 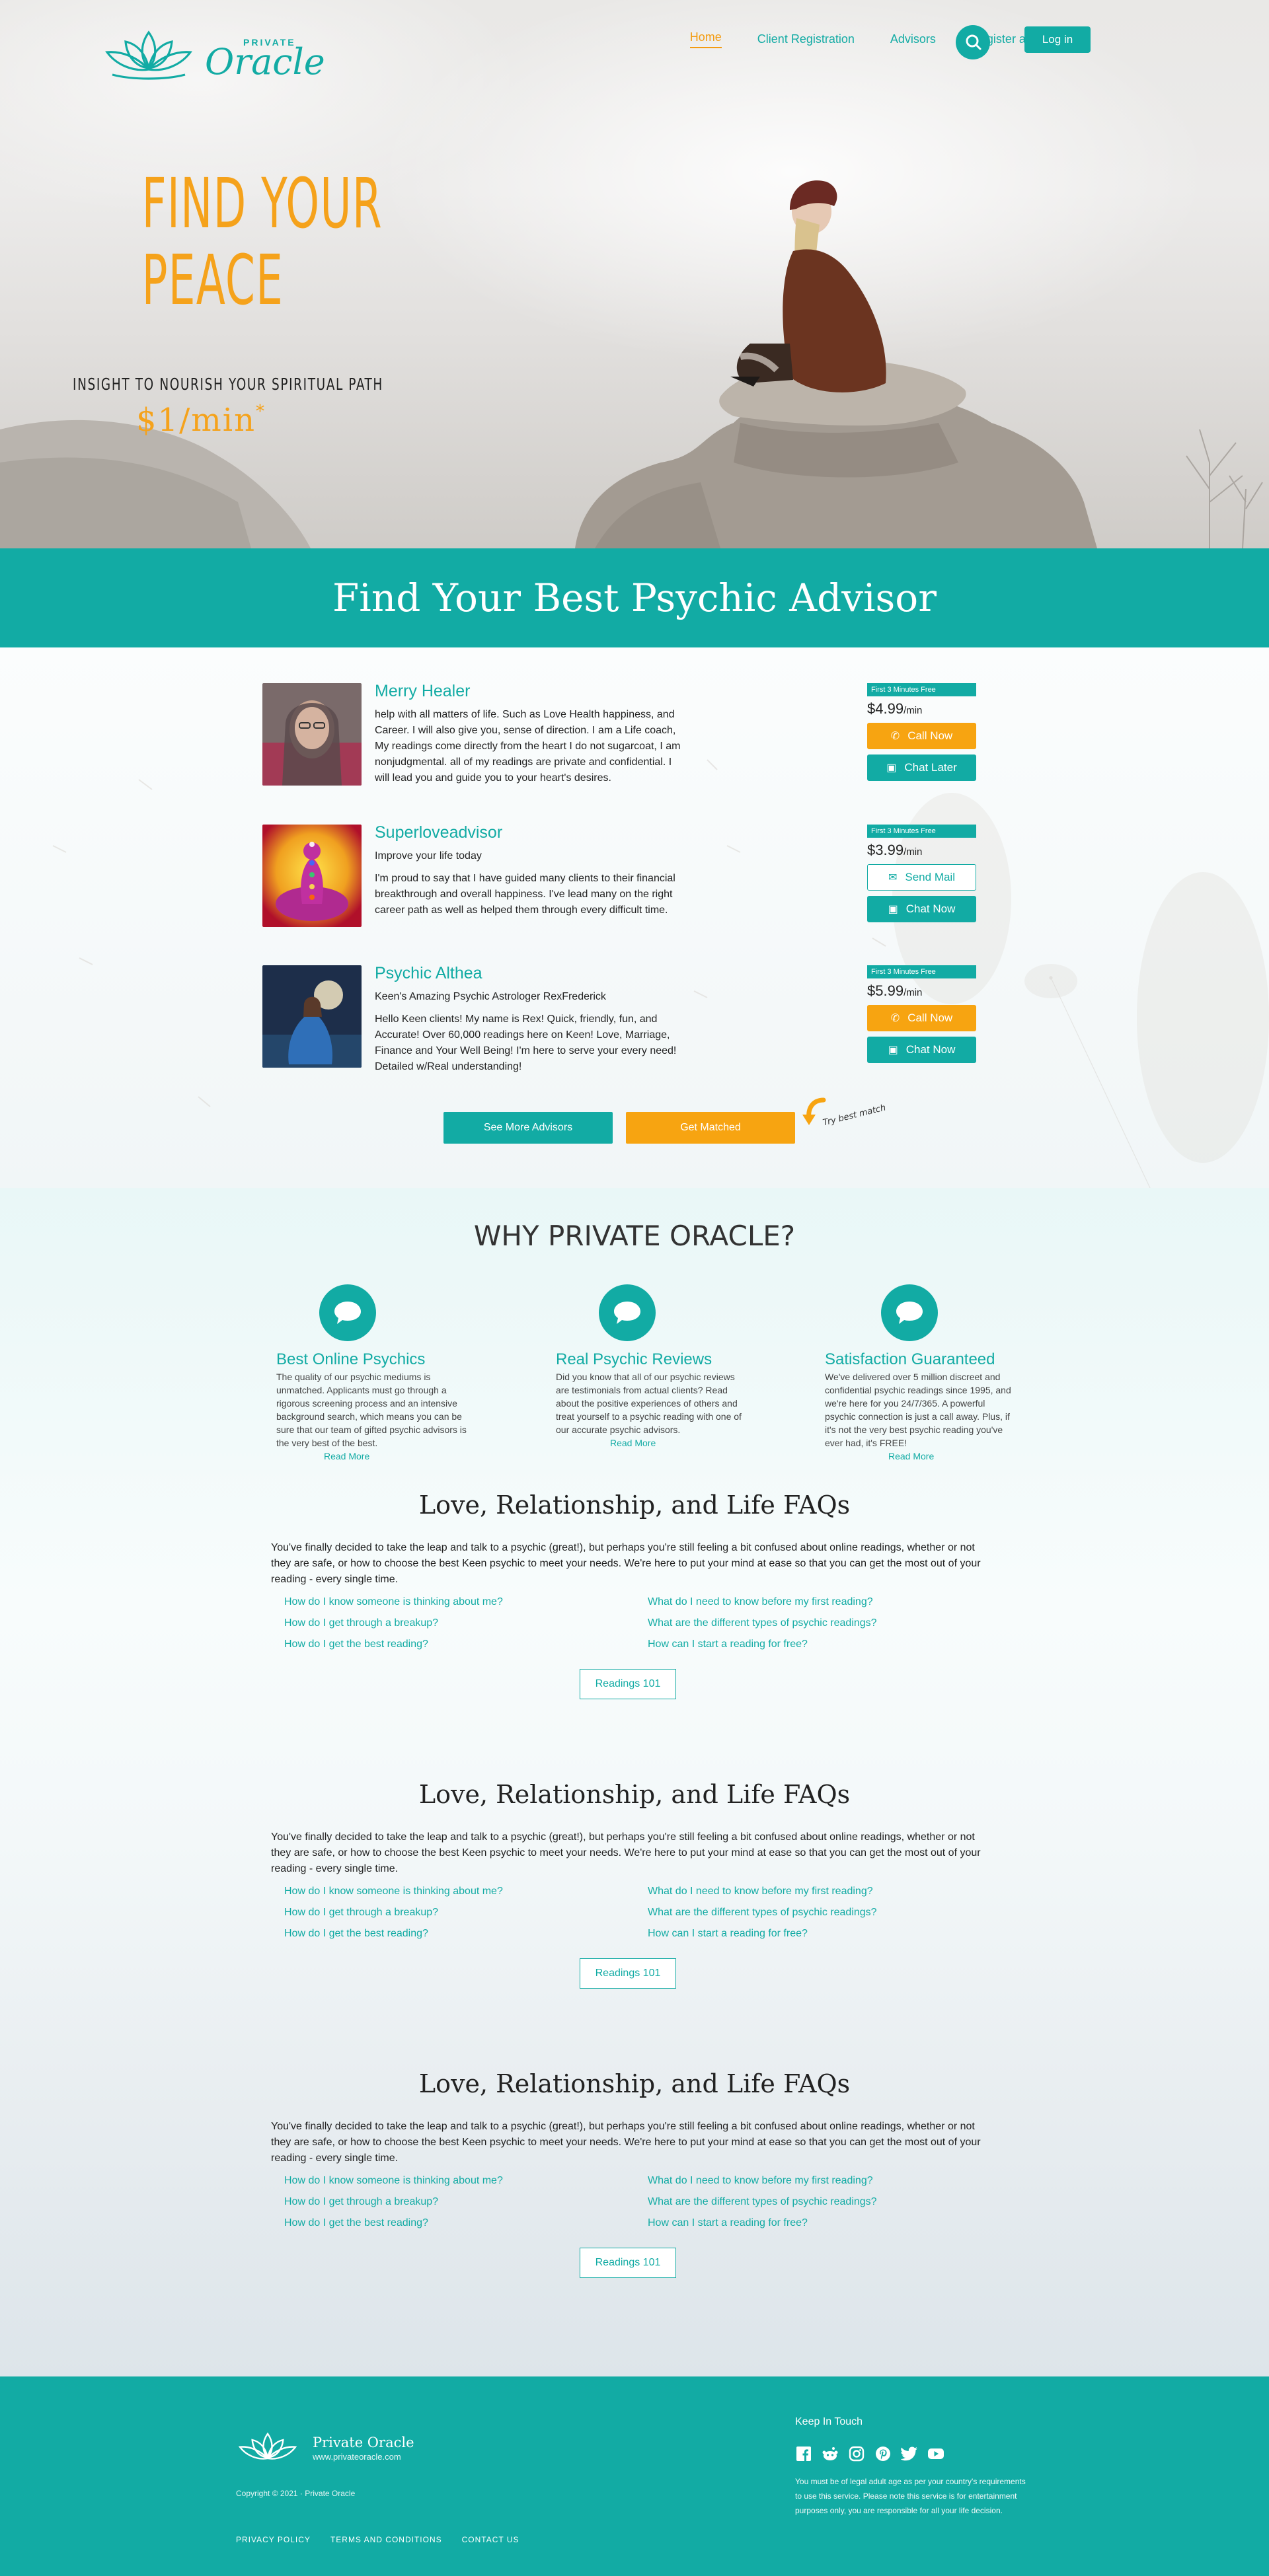 I want to click on instagram-icon, so click(x=856, y=2453).